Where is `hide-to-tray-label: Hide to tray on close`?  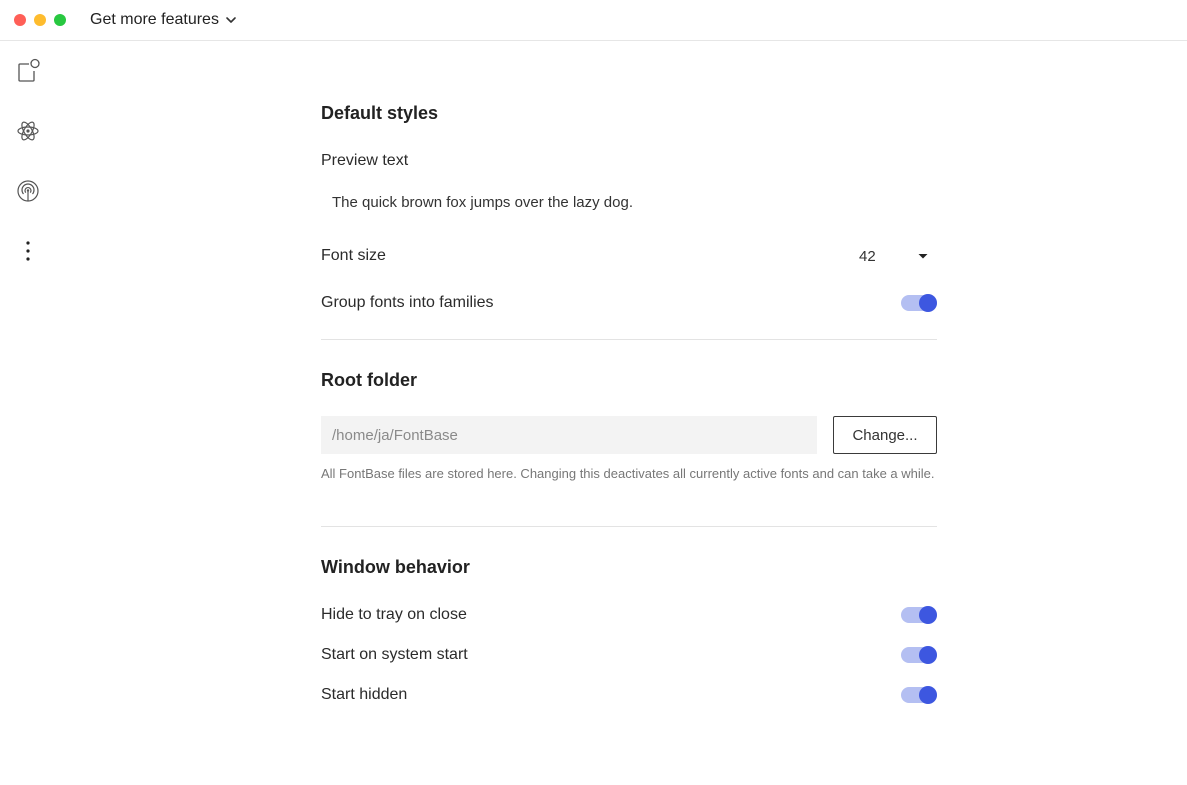
hide-to-tray-label: Hide to tray on close is located at coordinates (394, 614).